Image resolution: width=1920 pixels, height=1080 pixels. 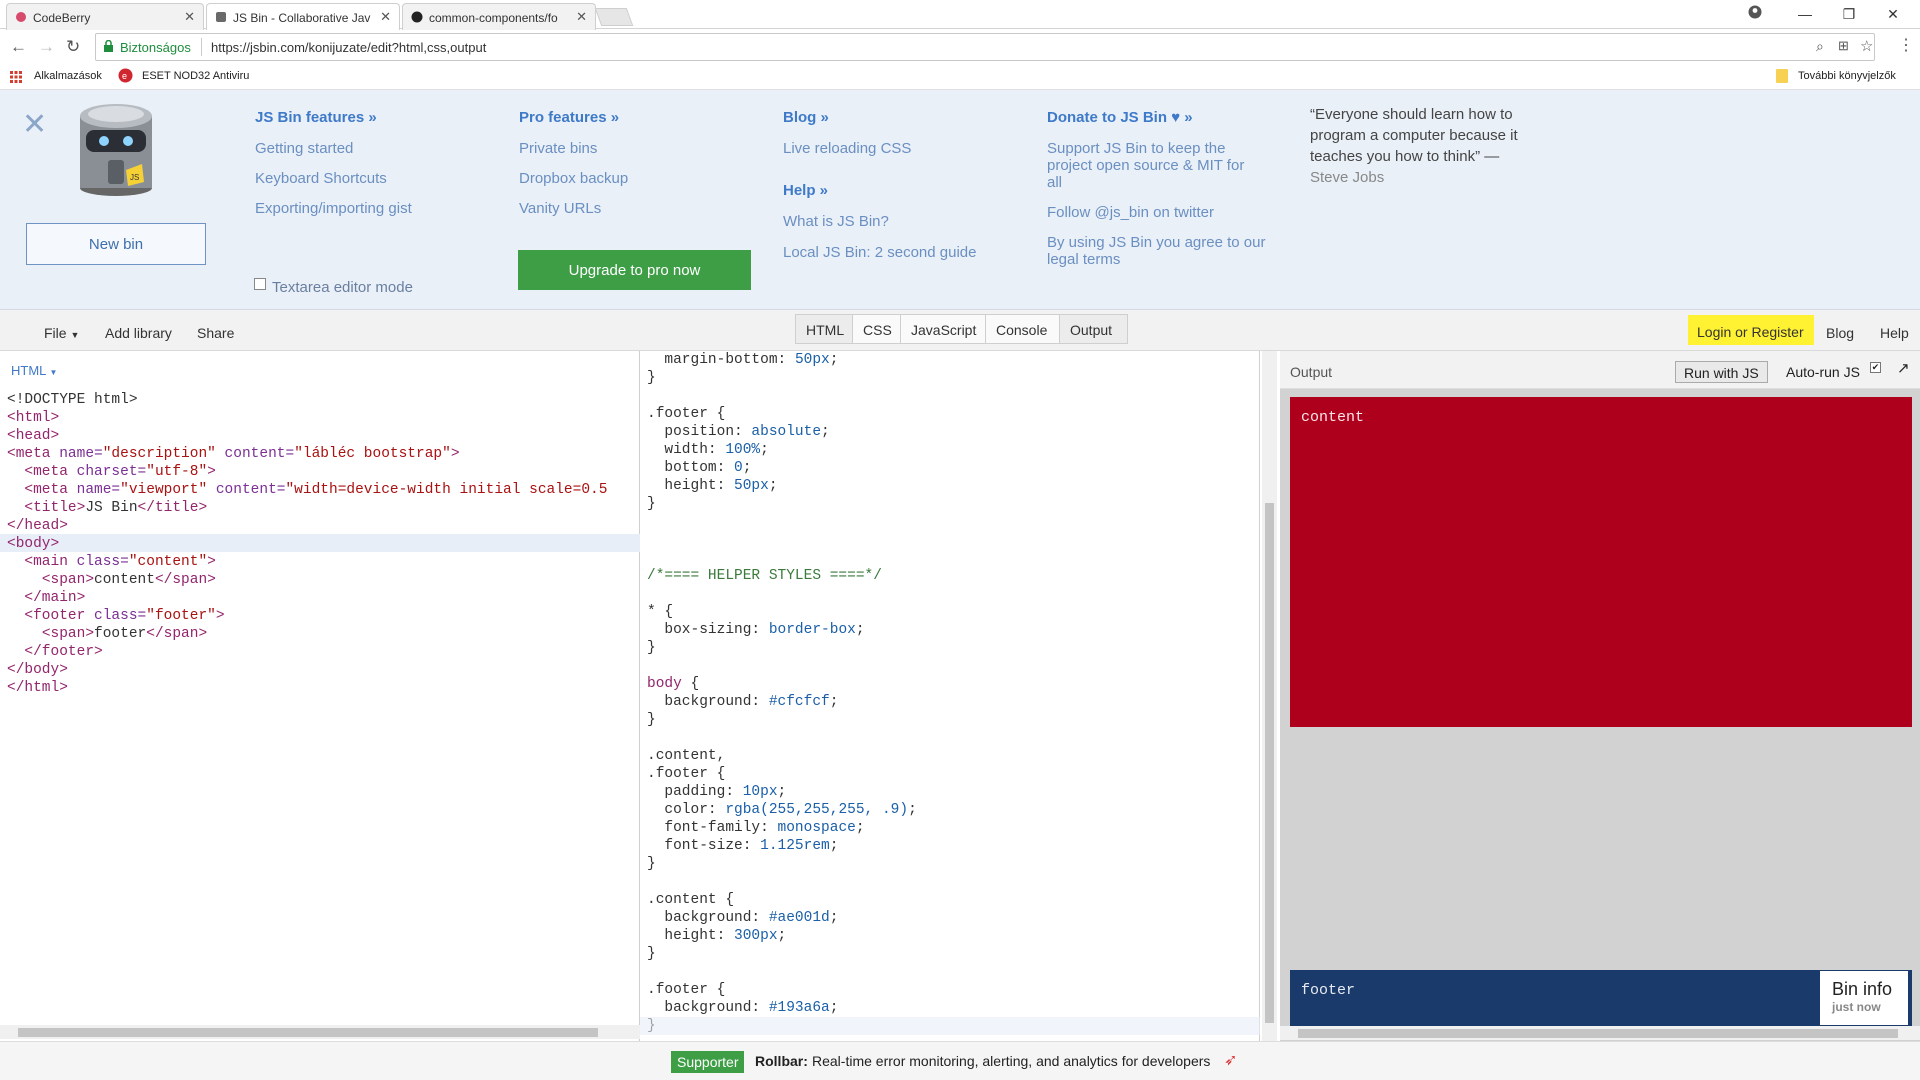 I want to click on share-button: Share, so click(x=215, y=333).